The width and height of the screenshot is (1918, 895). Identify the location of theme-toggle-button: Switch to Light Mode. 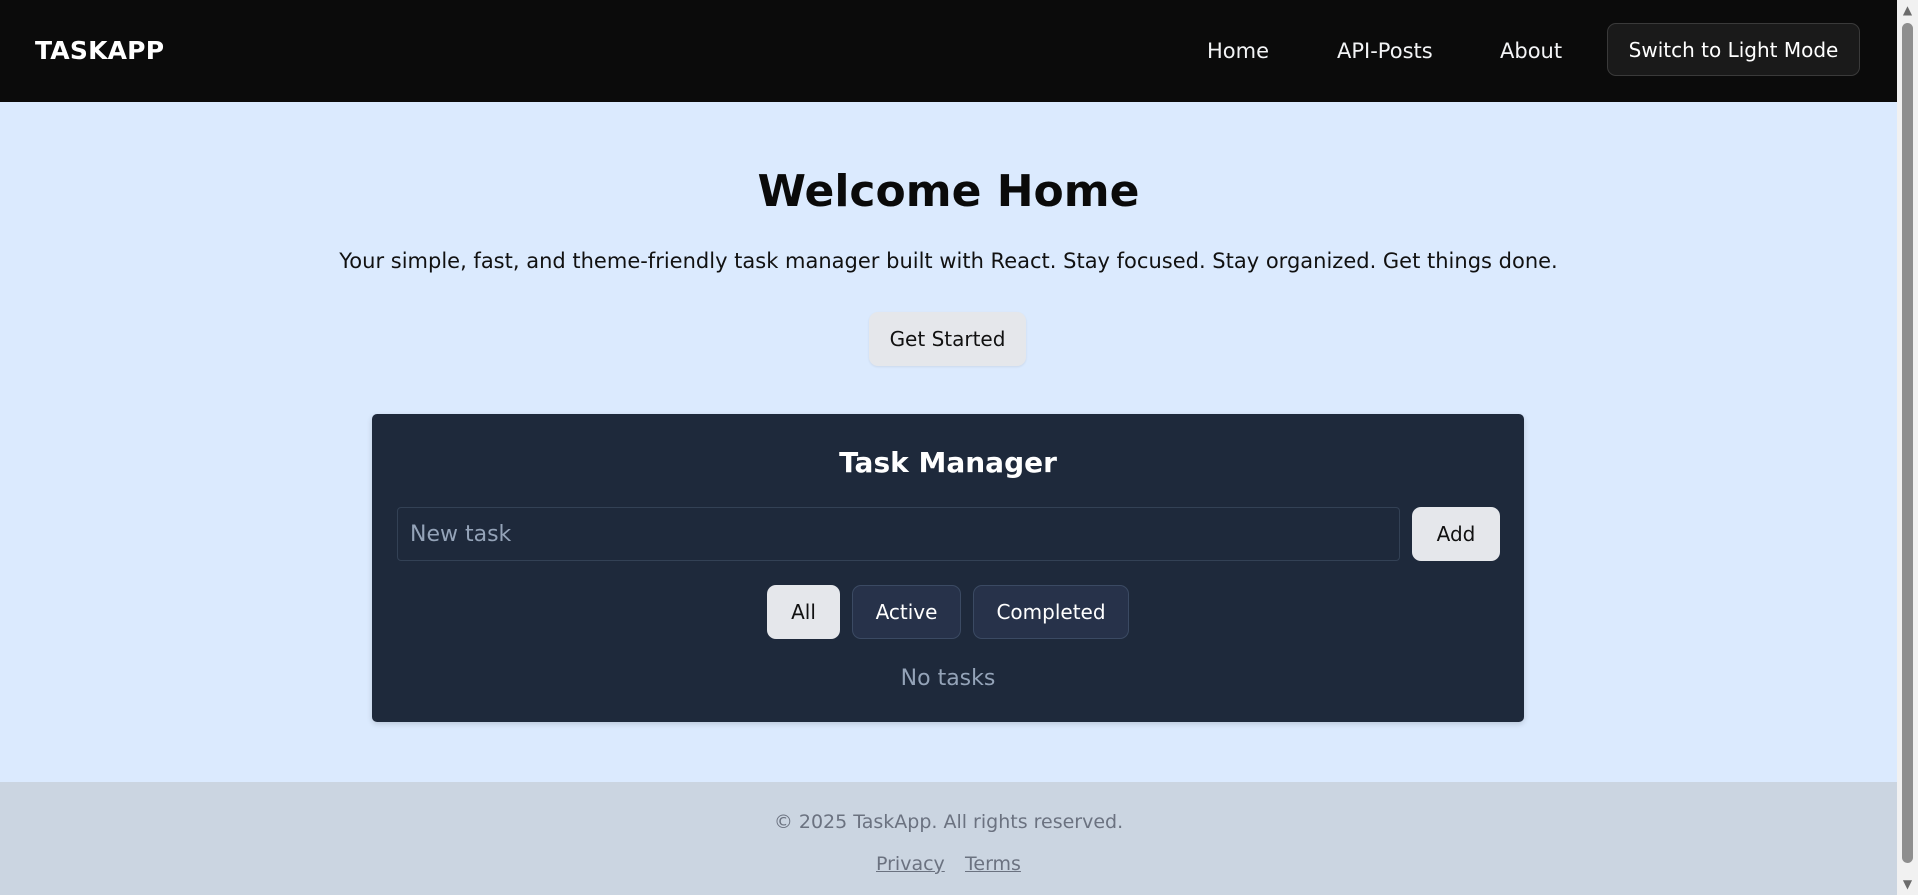
(1733, 49).